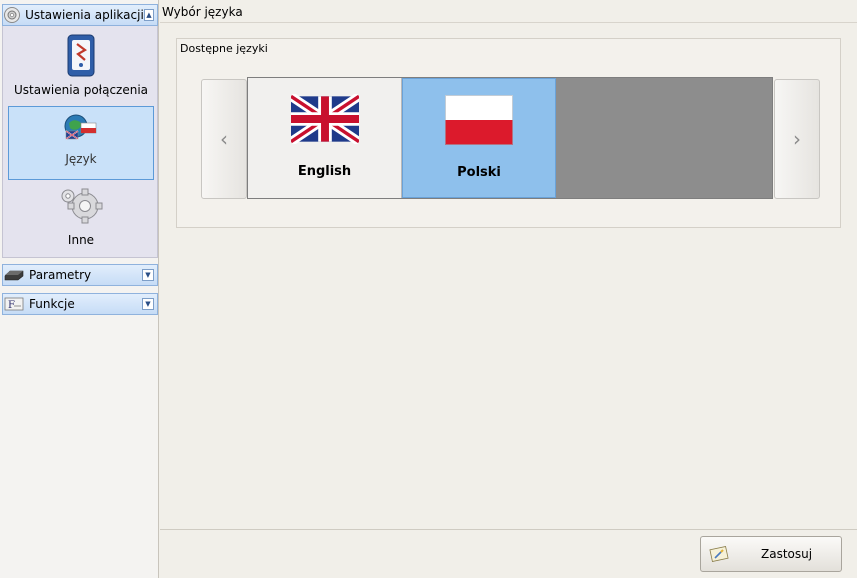 This screenshot has width=857, height=578. What do you see at coordinates (81, 207) in the screenshot?
I see `gear-icon` at bounding box center [81, 207].